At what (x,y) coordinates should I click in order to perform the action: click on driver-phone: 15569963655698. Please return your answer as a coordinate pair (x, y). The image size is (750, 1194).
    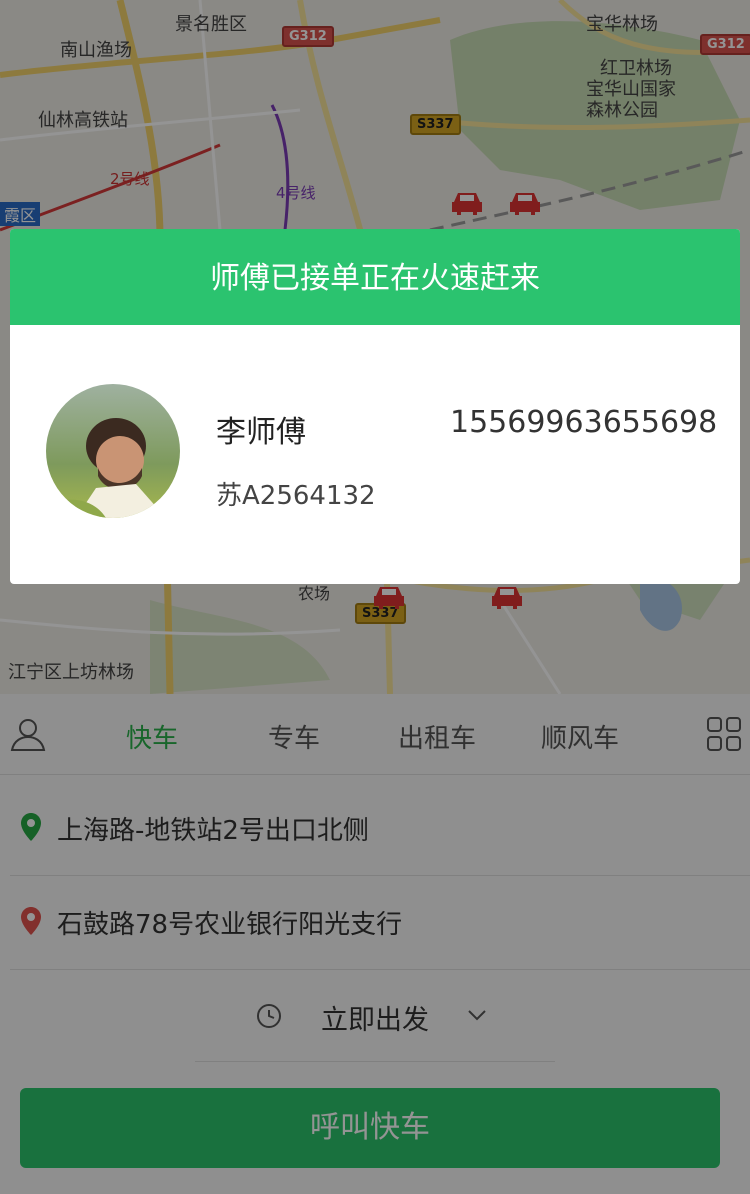
    Looking at the image, I should click on (583, 422).